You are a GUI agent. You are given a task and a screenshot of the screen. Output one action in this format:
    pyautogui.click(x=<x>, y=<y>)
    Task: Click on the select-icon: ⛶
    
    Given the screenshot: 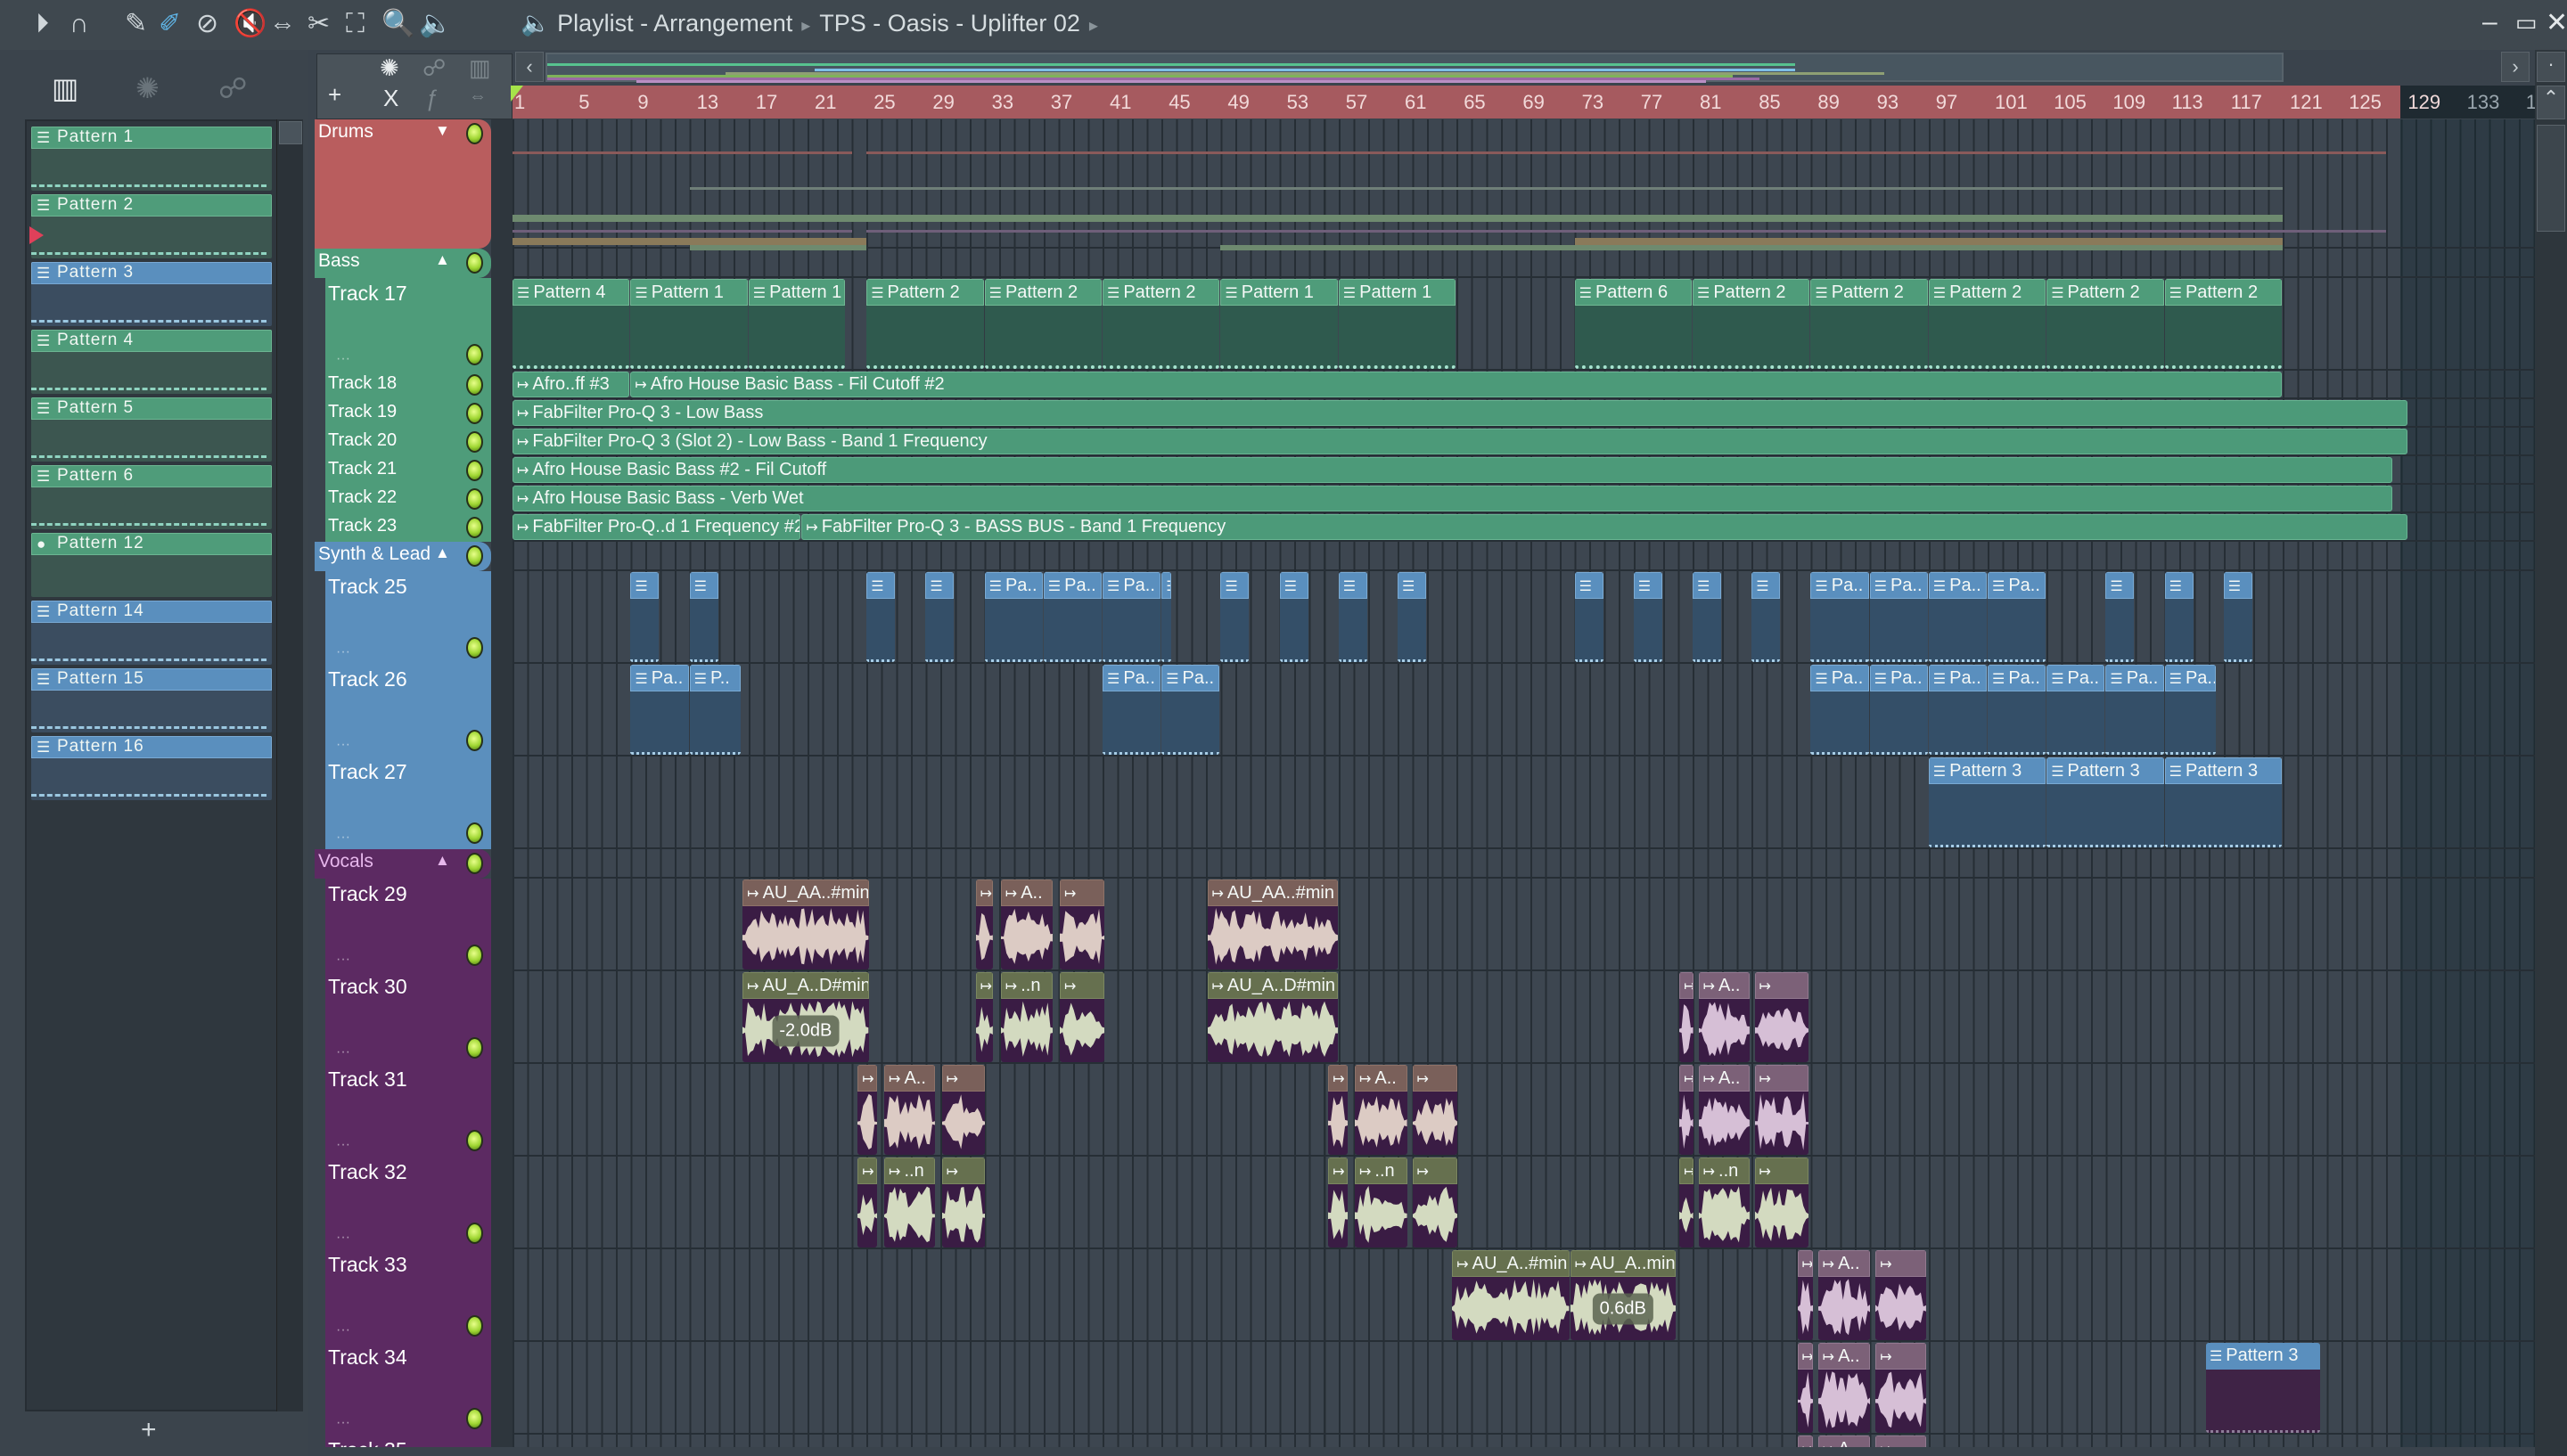 What is the action you would take?
    pyautogui.click(x=355, y=24)
    